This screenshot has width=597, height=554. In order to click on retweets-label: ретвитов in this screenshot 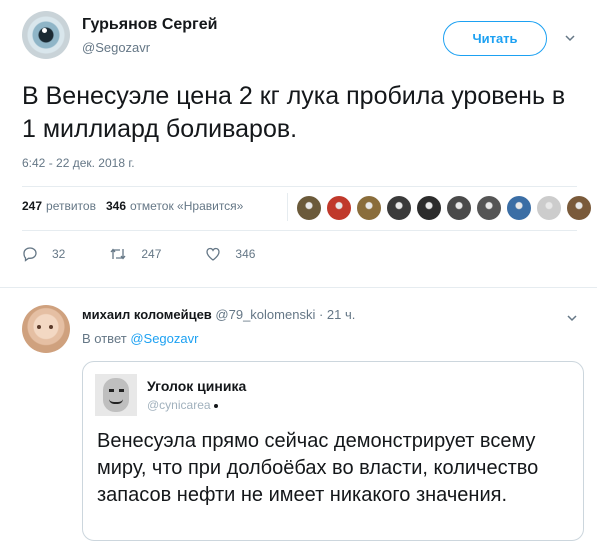, I will do `click(71, 206)`.